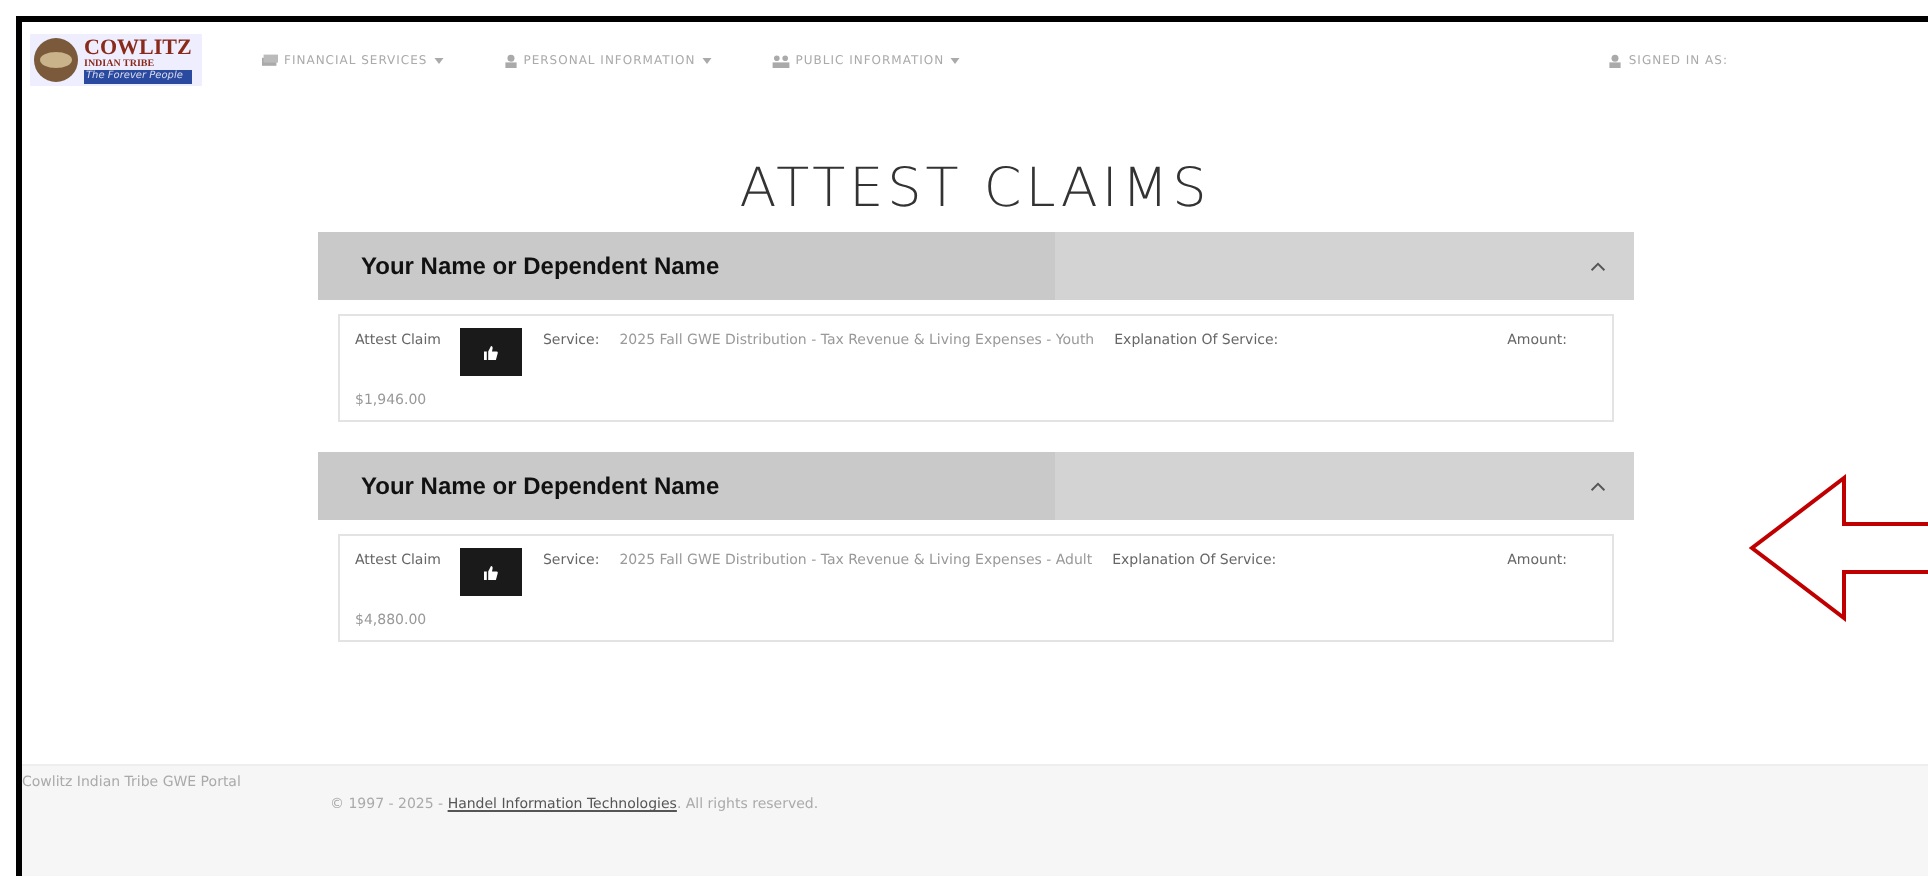 Image resolution: width=1928 pixels, height=882 pixels. I want to click on page-title: ATTEST CLAIMS, so click(975, 189).